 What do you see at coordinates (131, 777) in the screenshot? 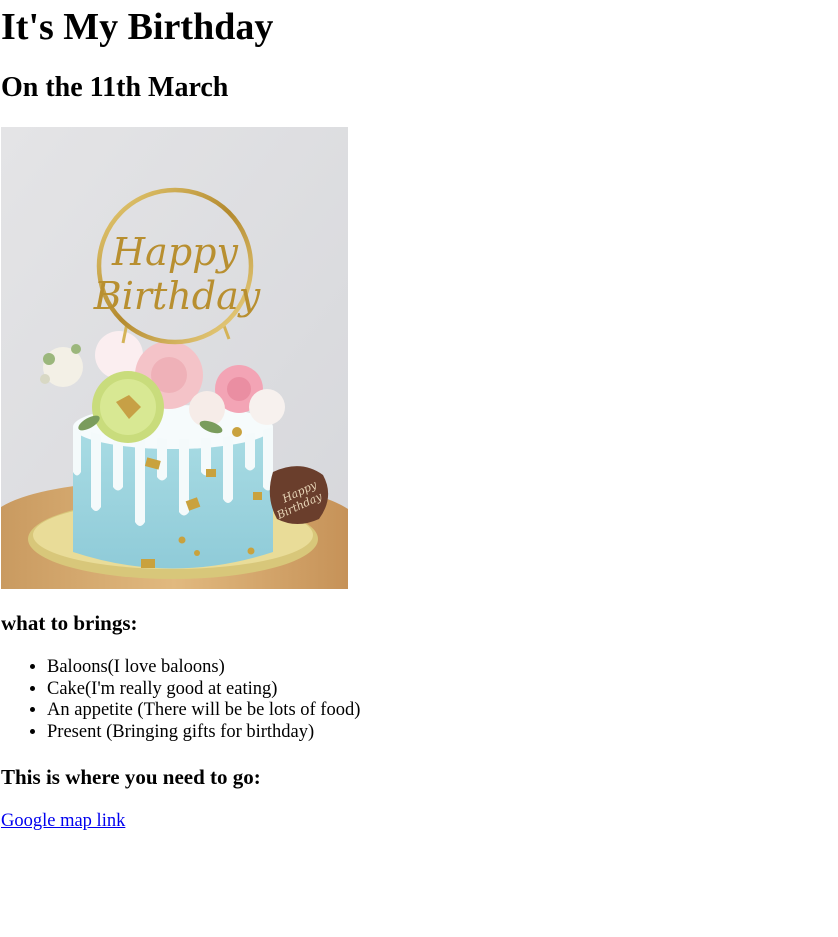
I see `location-heading: This is where you need to go:` at bounding box center [131, 777].